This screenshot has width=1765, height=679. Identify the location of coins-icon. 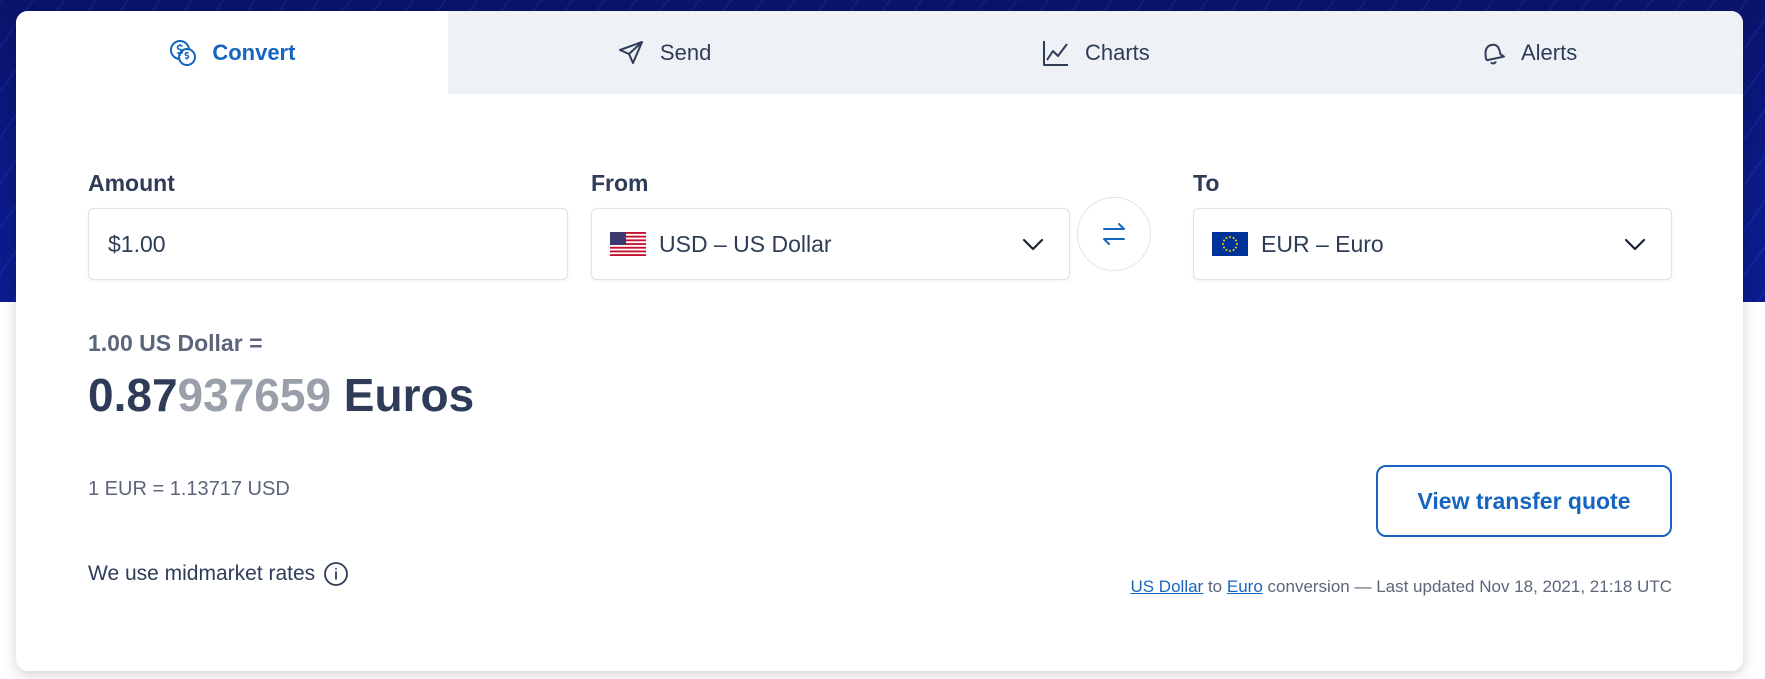
(183, 53).